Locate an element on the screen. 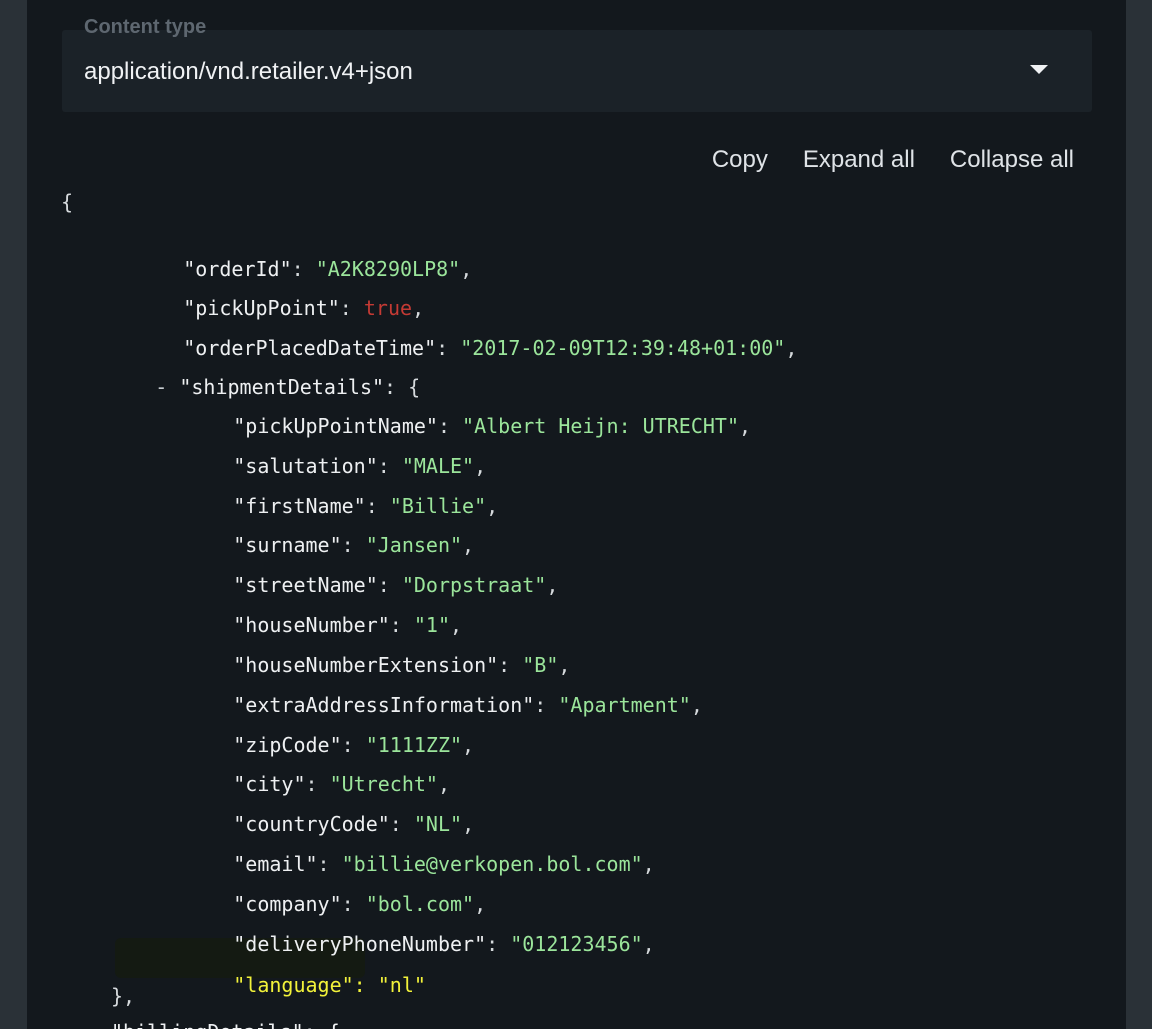 This screenshot has height=1029, width=1152. json-row-email: "email": "billie@verkopen.bol.com", is located at coordinates (407, 849).